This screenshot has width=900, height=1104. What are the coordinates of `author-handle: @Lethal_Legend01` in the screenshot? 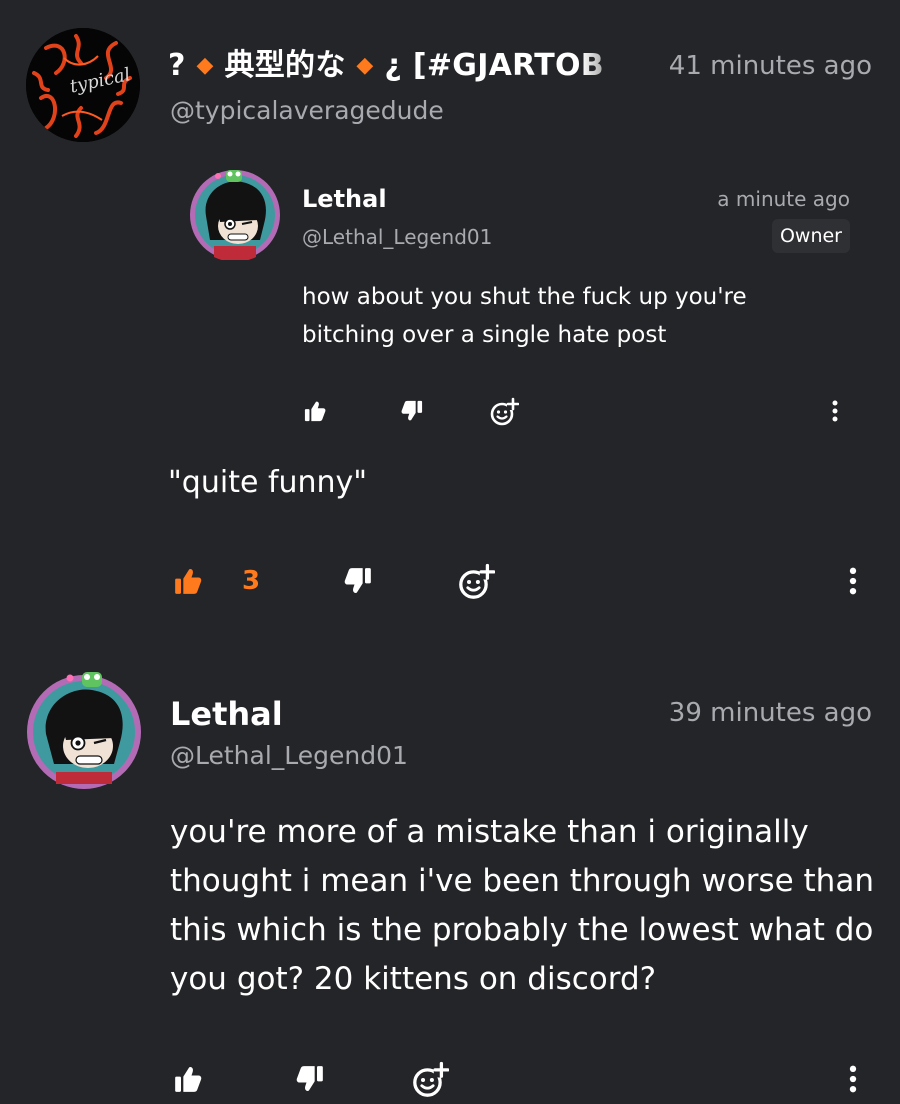 It's located at (289, 756).